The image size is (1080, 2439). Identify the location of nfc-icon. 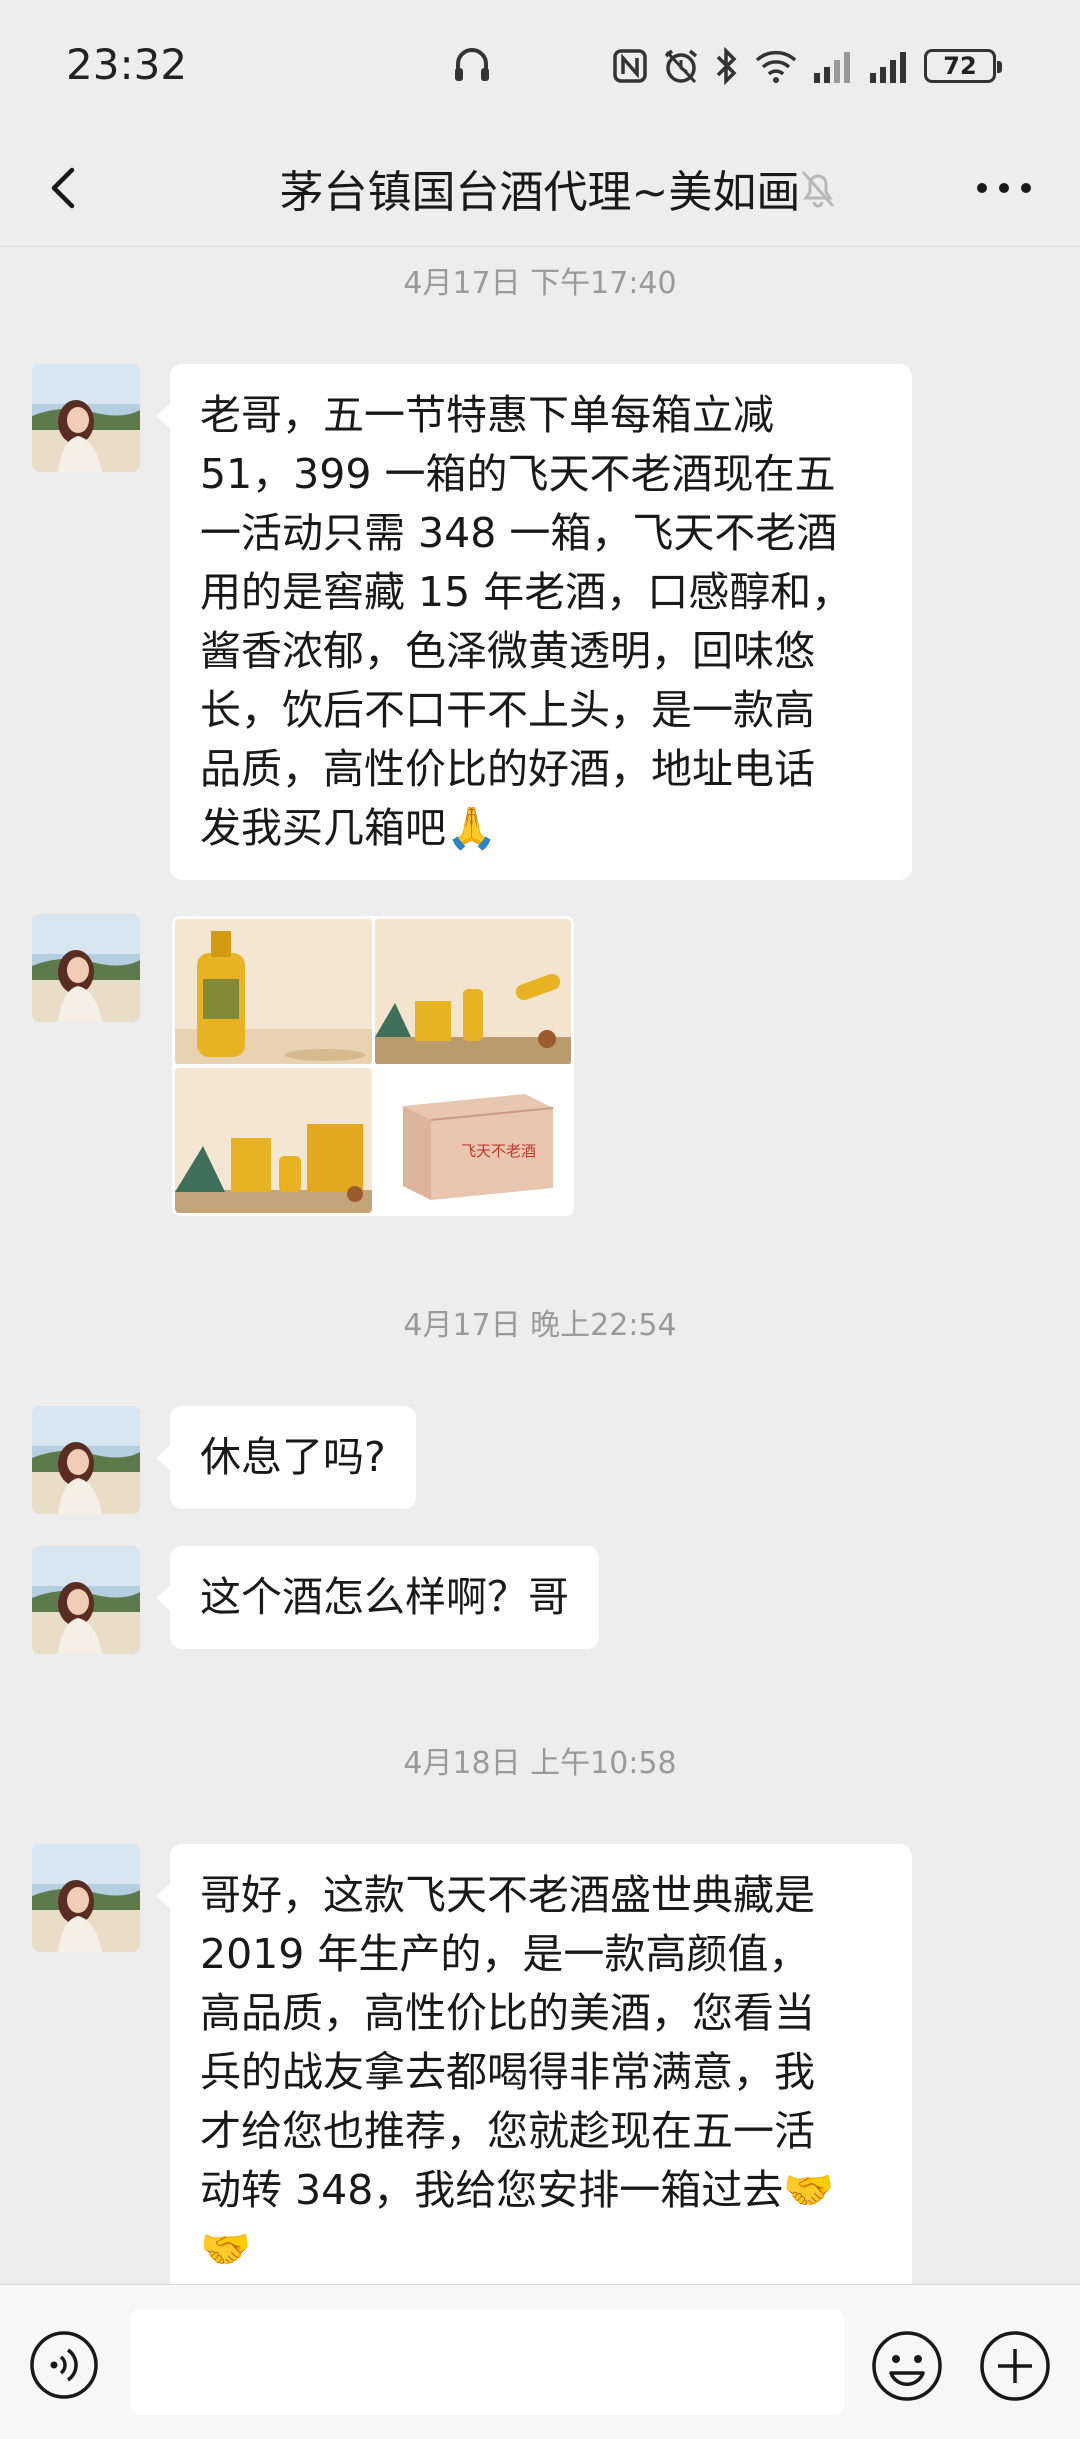
(630, 66).